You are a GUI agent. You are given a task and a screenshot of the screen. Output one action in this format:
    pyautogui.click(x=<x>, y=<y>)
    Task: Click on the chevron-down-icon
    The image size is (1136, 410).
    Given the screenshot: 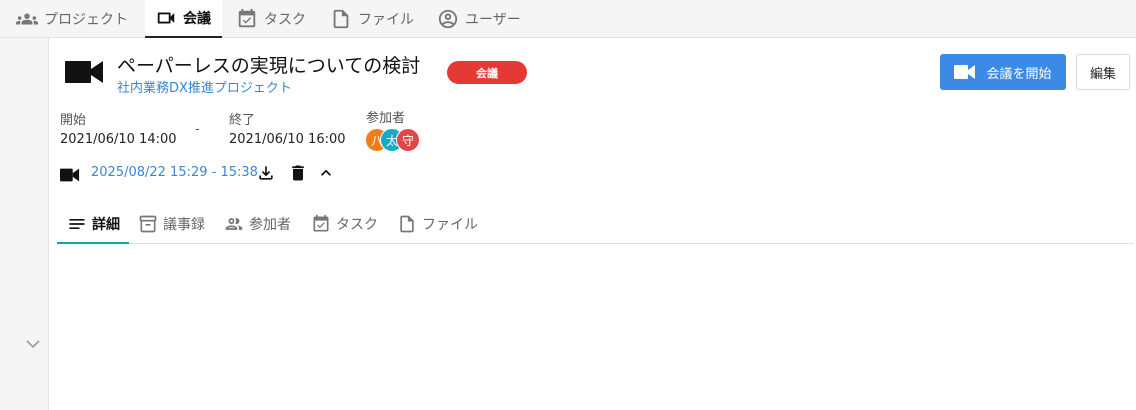 What is the action you would take?
    pyautogui.click(x=33, y=344)
    